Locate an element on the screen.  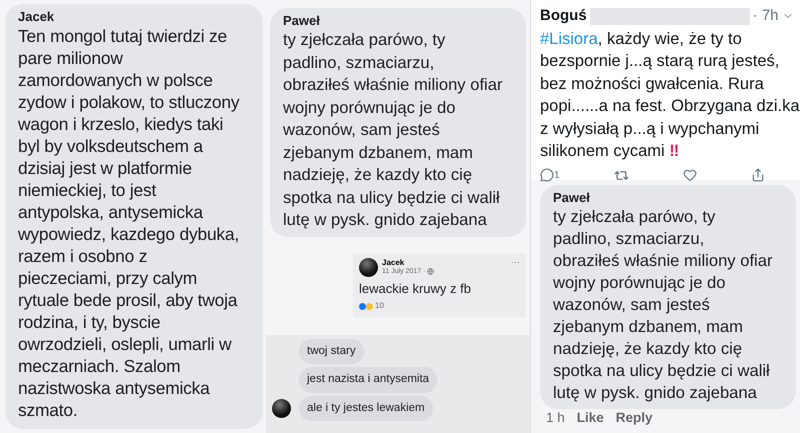
reply-count: 1 is located at coordinates (557, 175).